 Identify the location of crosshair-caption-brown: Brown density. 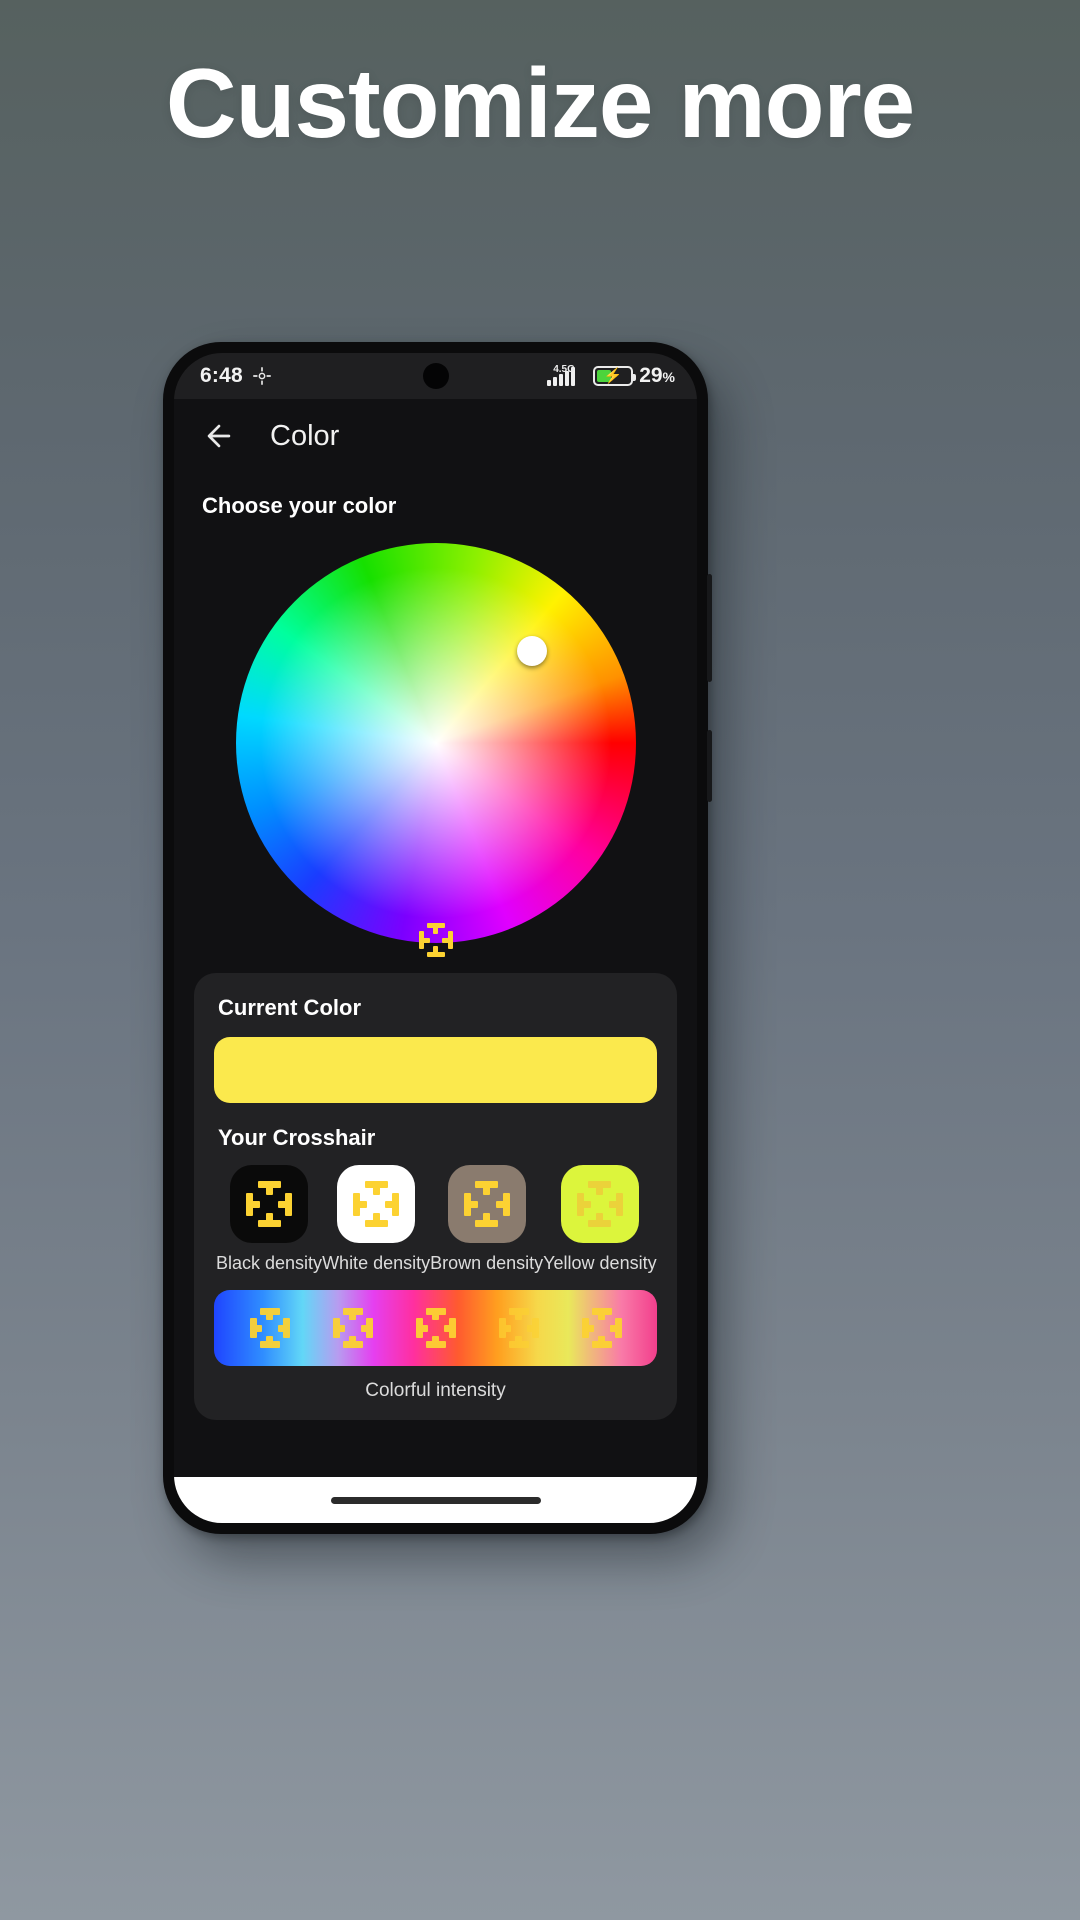
(487, 1263).